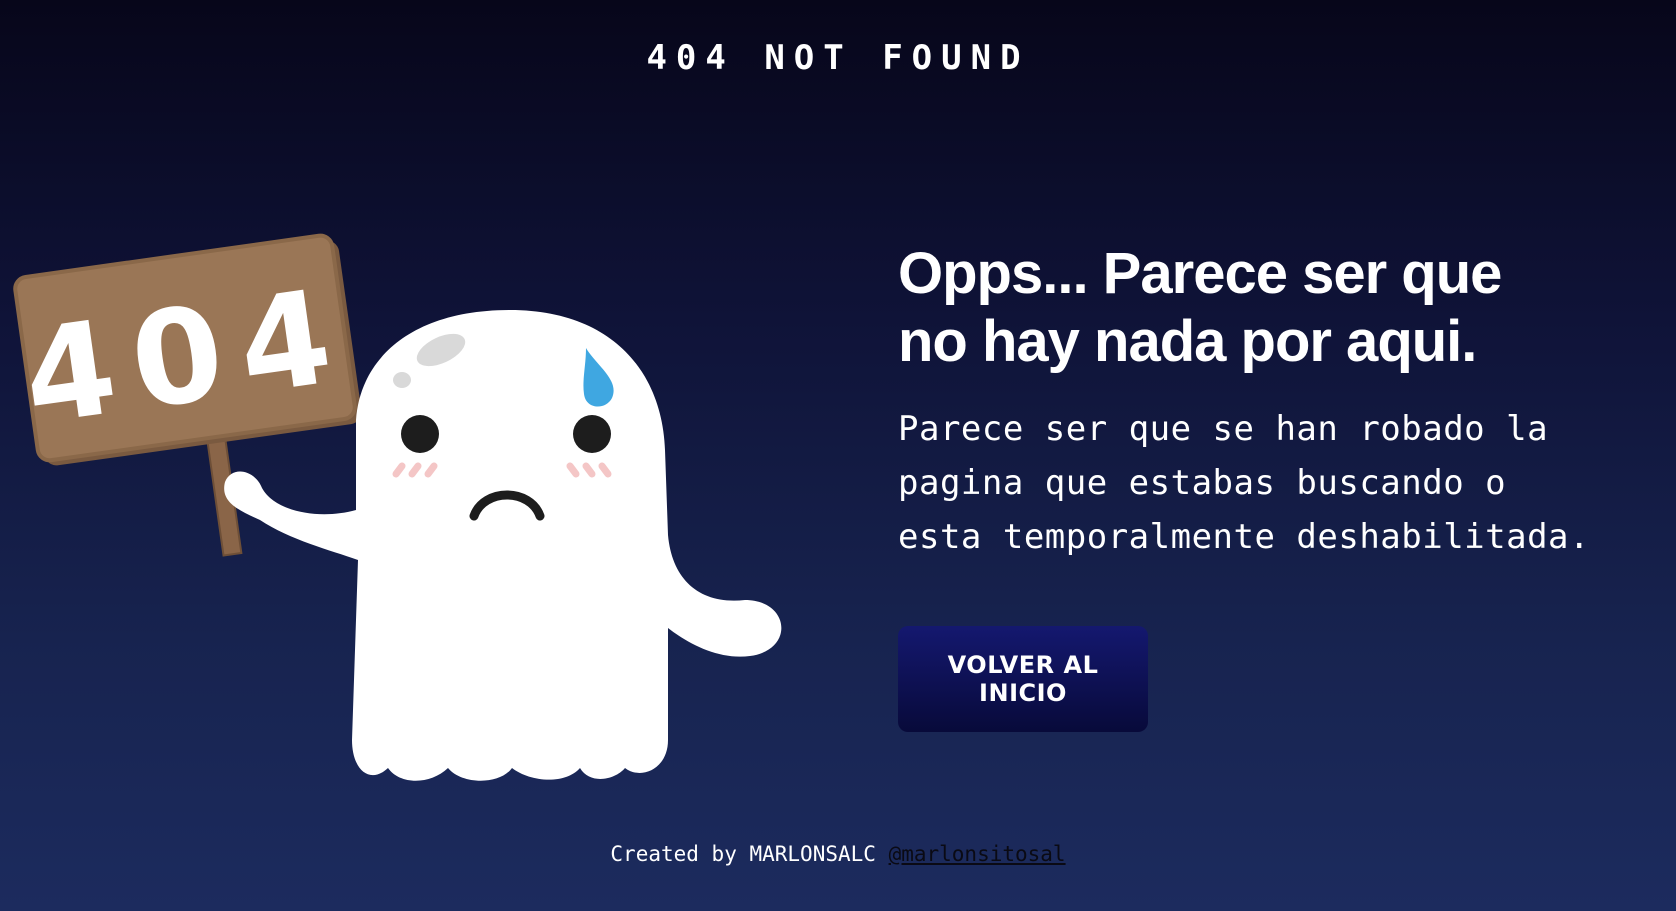 Image resolution: width=1676 pixels, height=911 pixels. I want to click on headline-line-1: Opps... Parece ser que, so click(1200, 273).